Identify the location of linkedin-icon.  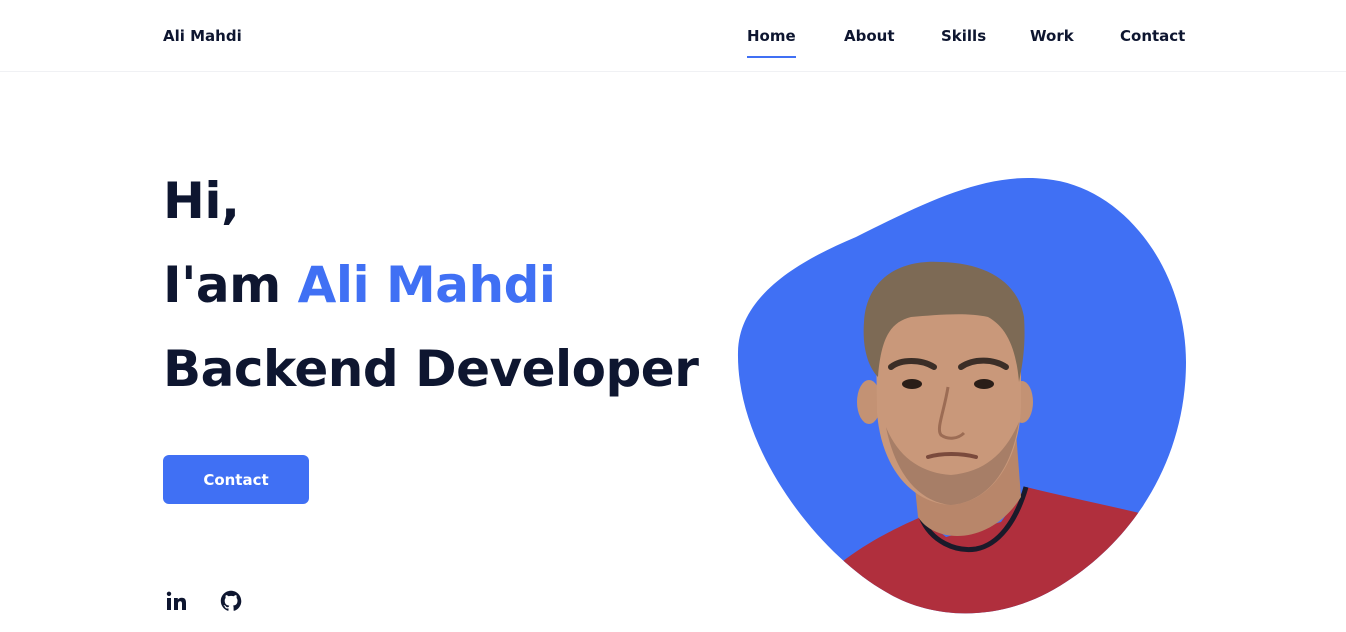
(176, 601).